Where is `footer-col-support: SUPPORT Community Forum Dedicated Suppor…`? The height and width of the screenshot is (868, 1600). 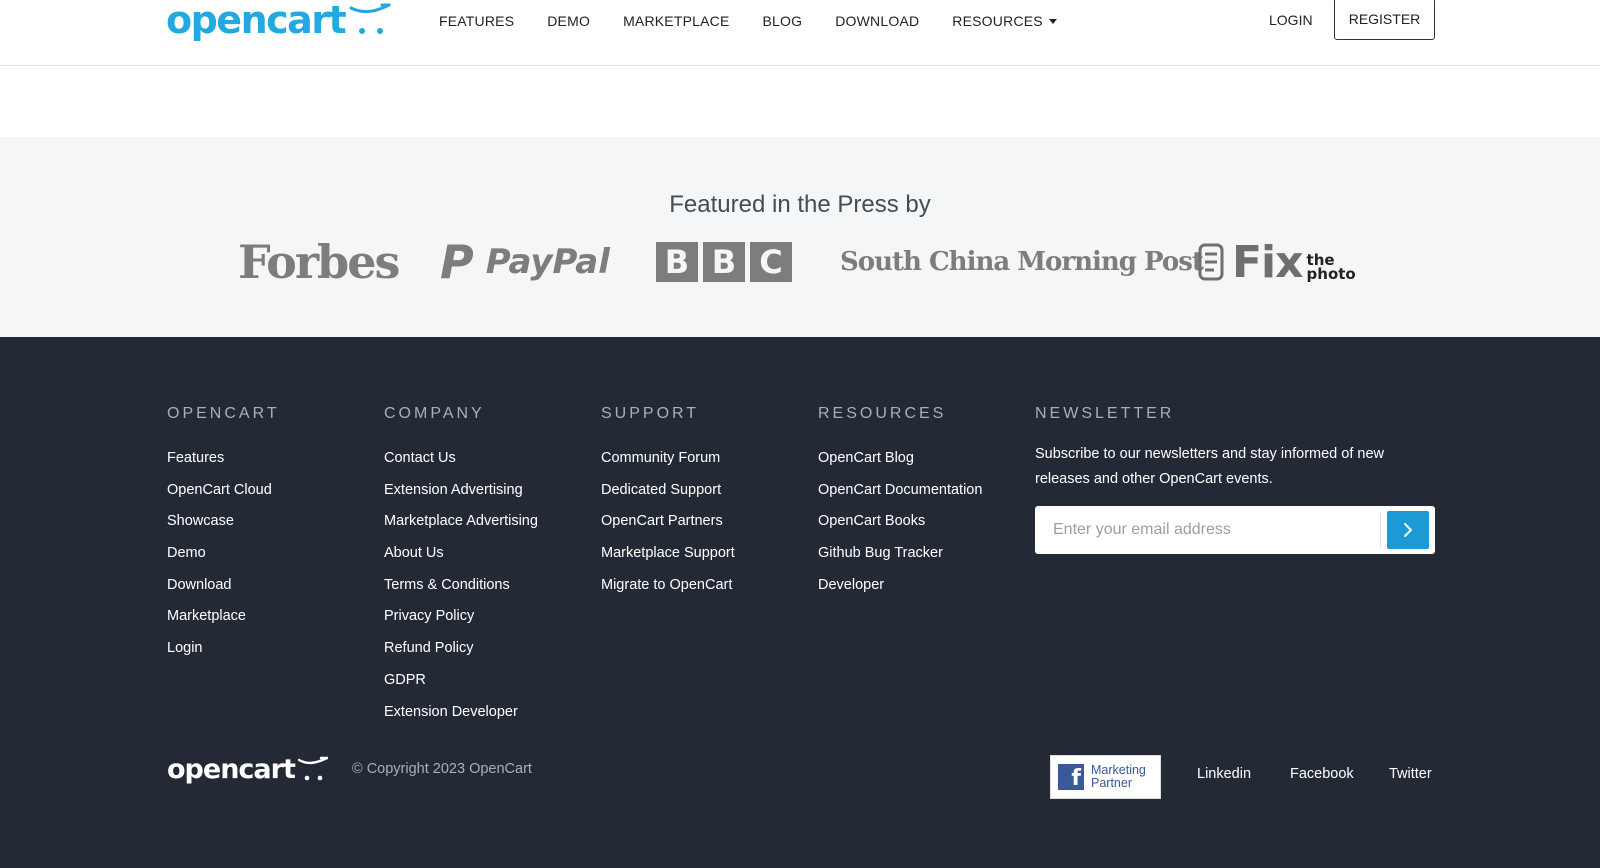 footer-col-support: SUPPORT Community Forum Dedicated Suppor… is located at coordinates (668, 505).